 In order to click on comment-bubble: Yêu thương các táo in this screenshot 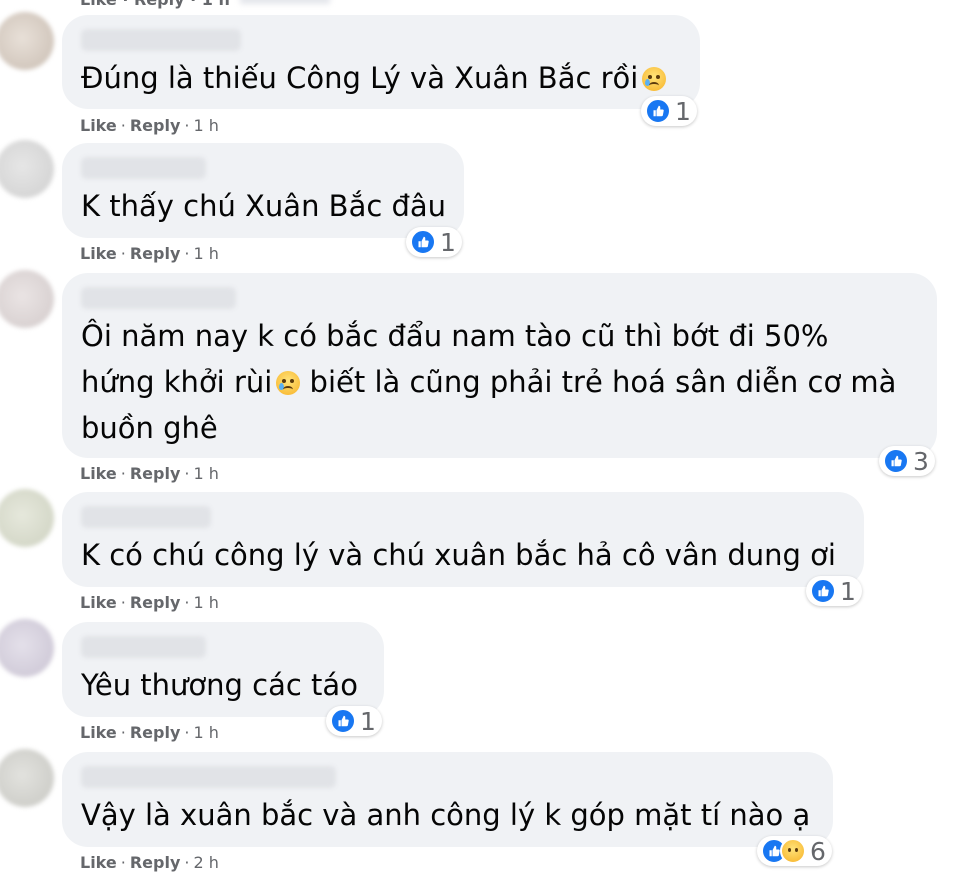, I will do `click(223, 669)`.